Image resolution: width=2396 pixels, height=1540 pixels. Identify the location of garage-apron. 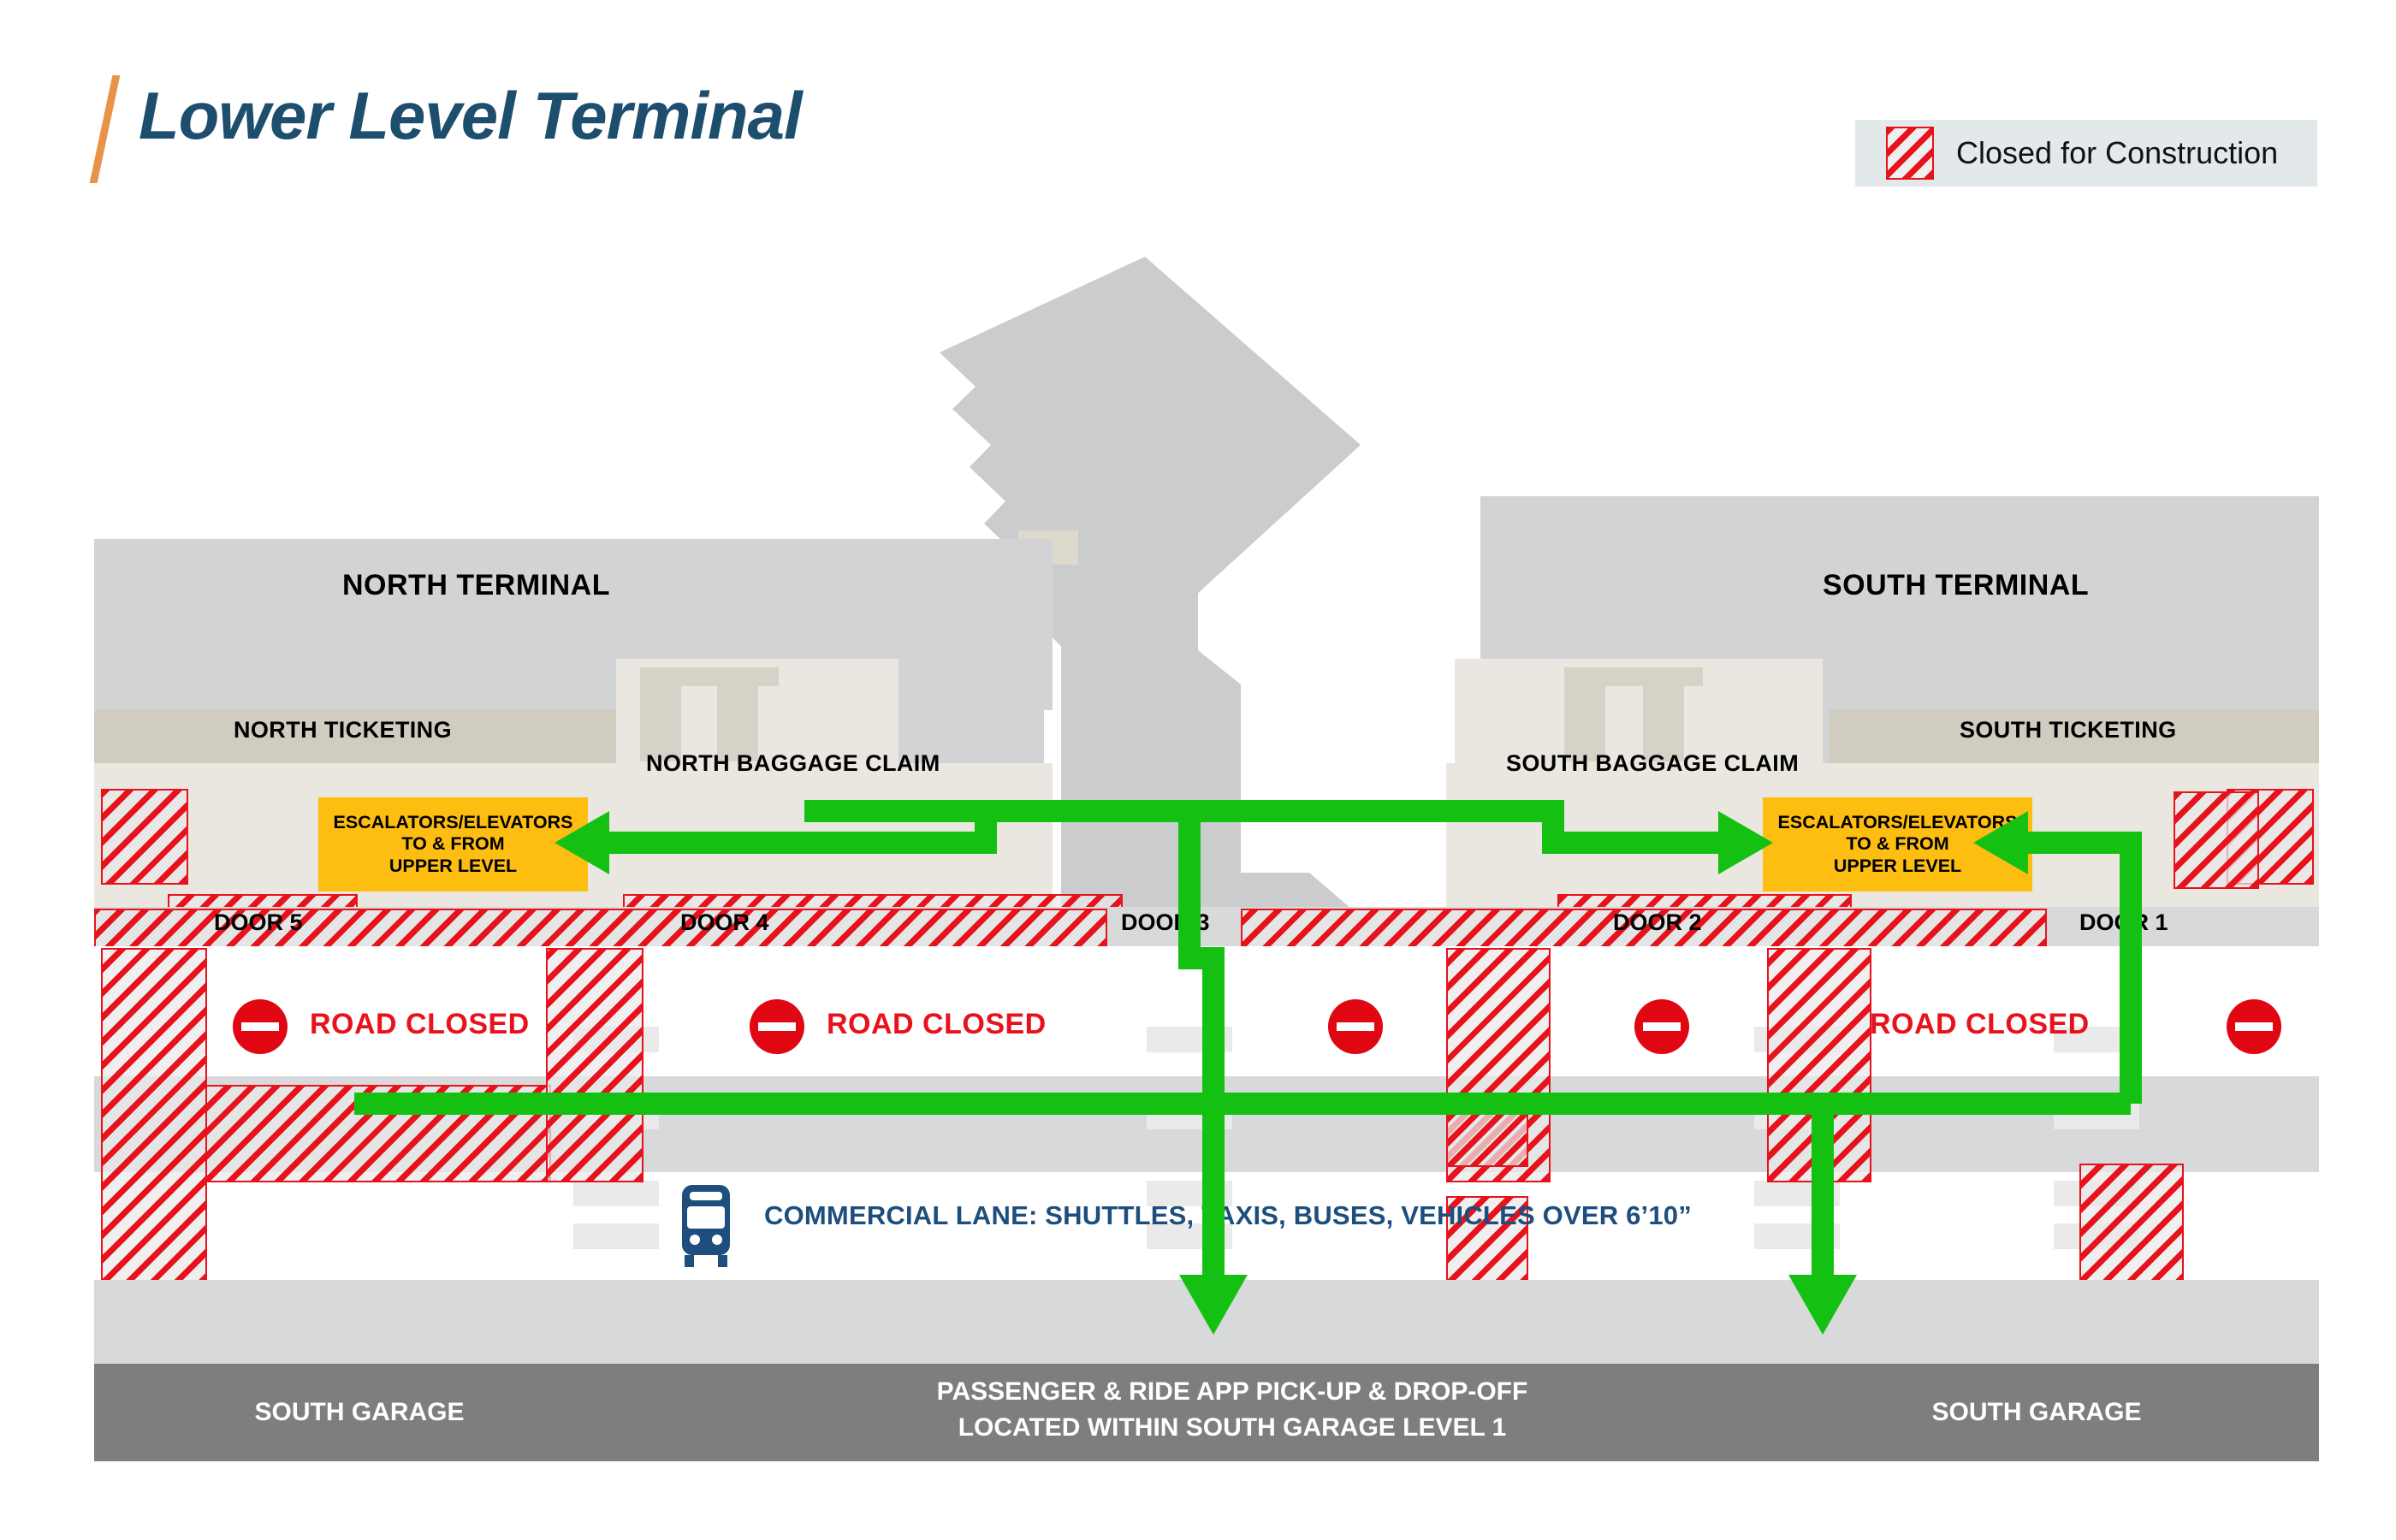
(1206, 1322).